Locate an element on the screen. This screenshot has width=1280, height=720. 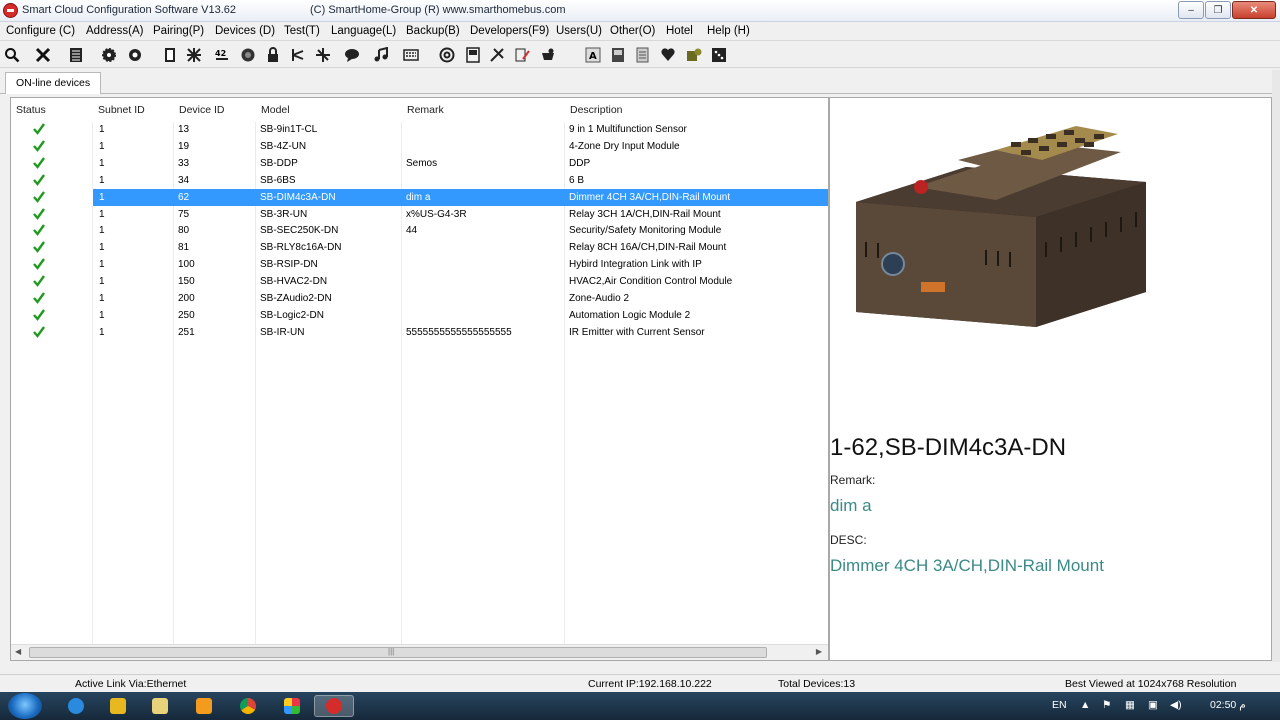
scroll-left-icon: ◀ is located at coordinates (18, 651).